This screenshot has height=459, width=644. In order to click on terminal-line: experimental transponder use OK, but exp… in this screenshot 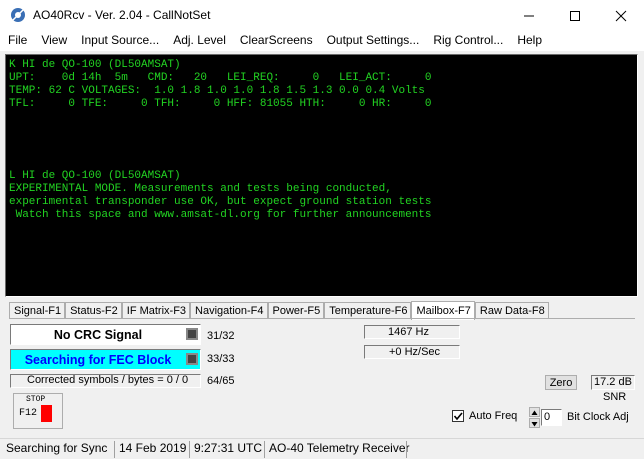, I will do `click(220, 202)`.